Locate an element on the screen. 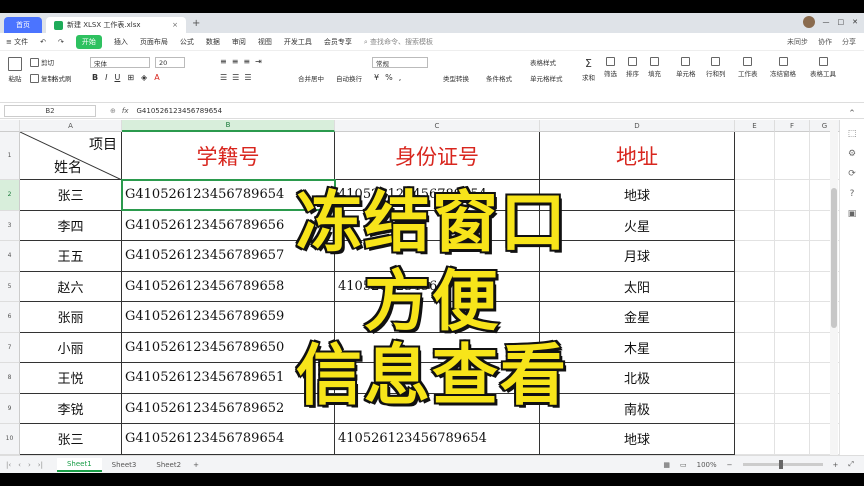 Image resolution: width=864 pixels, height=486 pixels. address-cell: 月球 is located at coordinates (637, 256).